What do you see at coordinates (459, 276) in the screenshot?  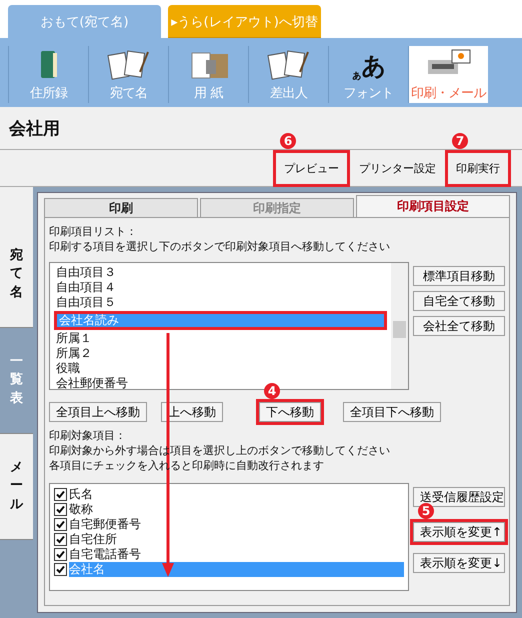 I see `move-button: 標準項目移動` at bounding box center [459, 276].